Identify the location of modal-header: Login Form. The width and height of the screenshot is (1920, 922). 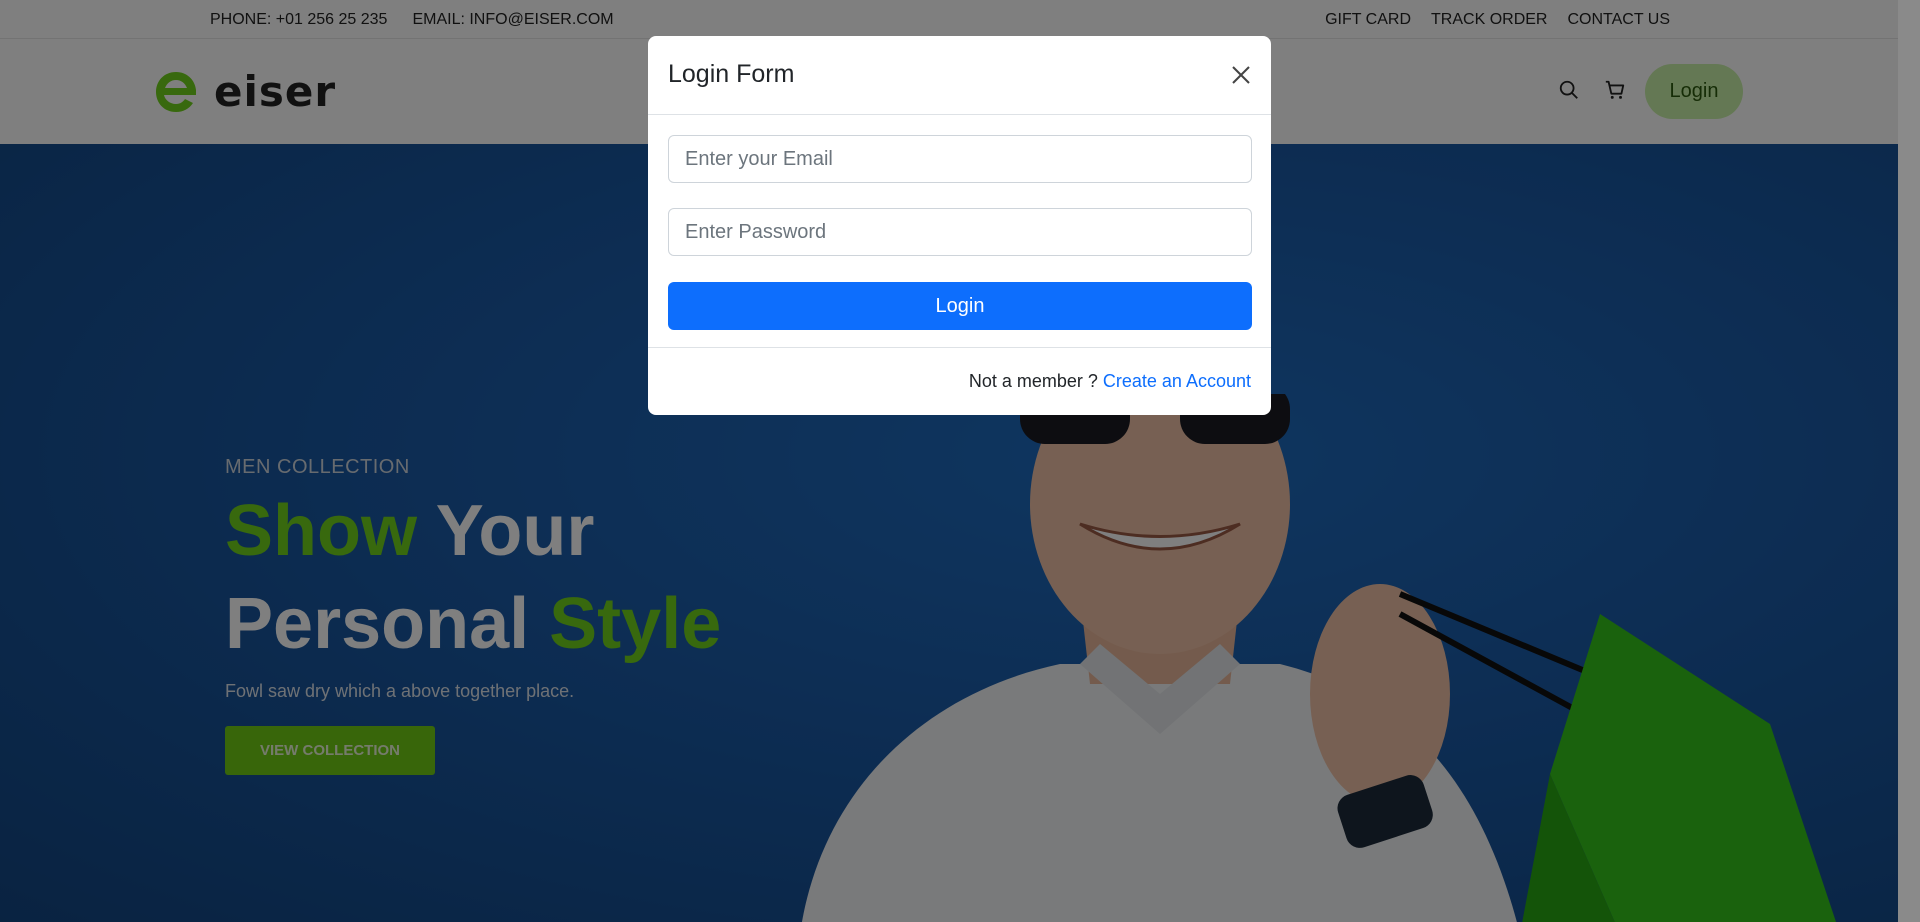
(959, 75).